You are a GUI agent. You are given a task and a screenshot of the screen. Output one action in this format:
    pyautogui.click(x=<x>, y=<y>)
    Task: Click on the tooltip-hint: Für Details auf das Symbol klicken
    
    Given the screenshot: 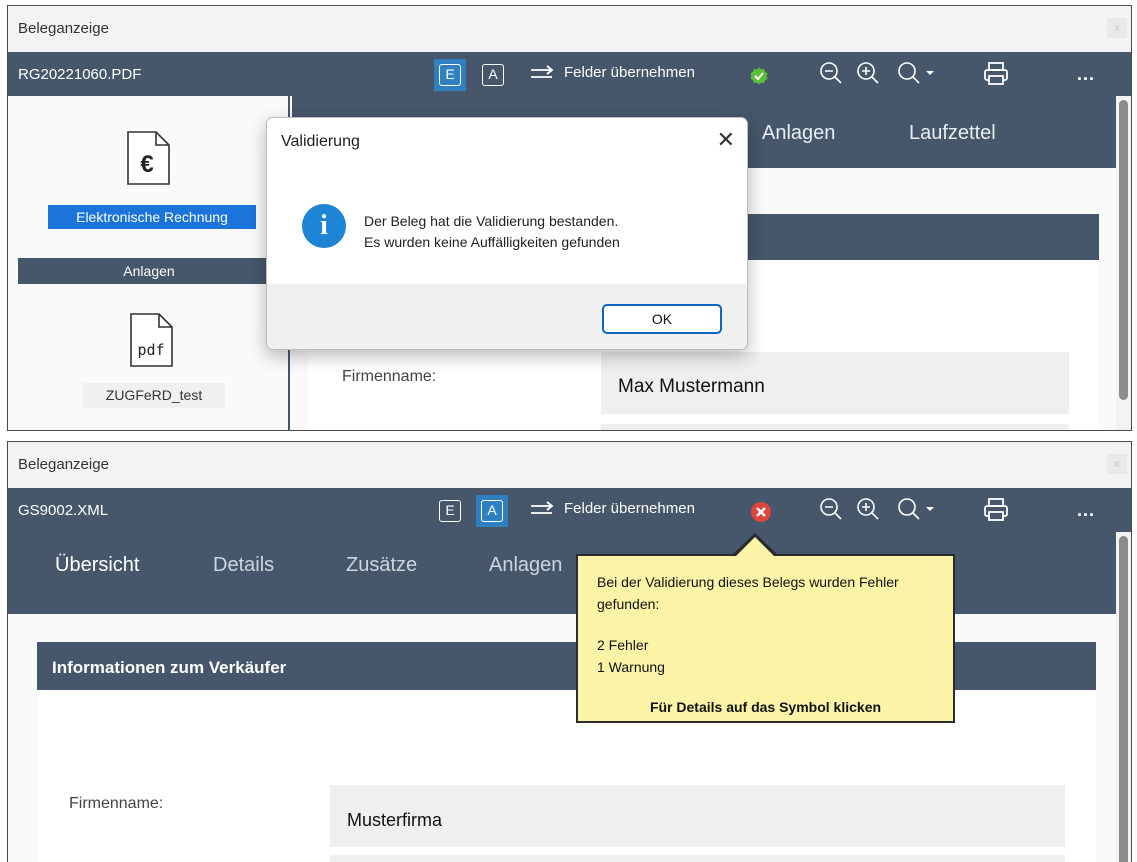 What is the action you would take?
    pyautogui.click(x=765, y=707)
    